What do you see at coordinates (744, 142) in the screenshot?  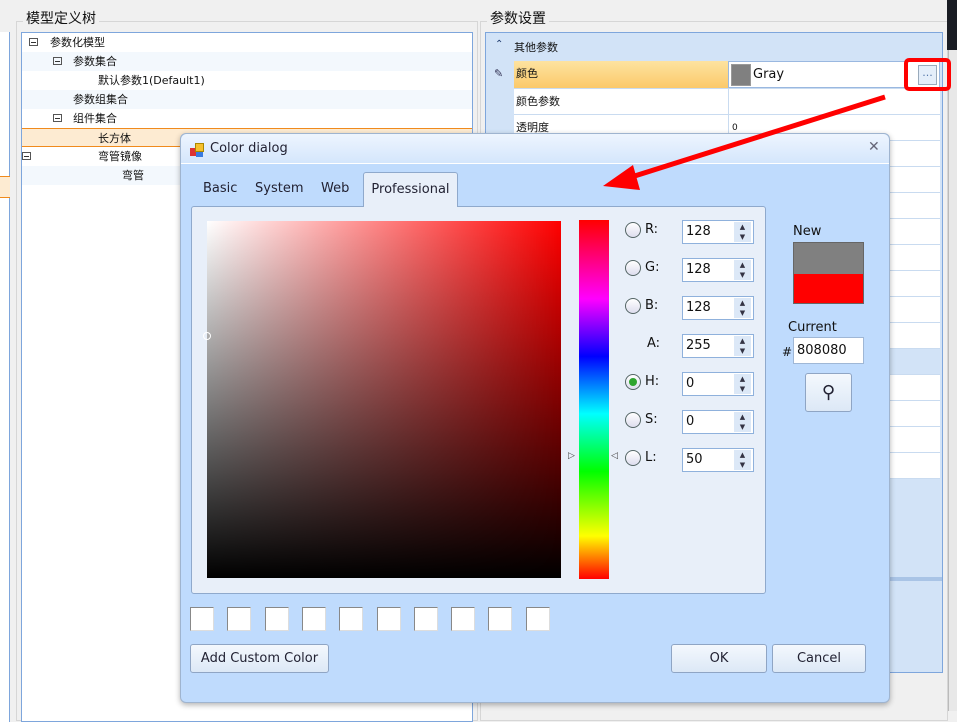 I see `red-annotation-arrow` at bounding box center [744, 142].